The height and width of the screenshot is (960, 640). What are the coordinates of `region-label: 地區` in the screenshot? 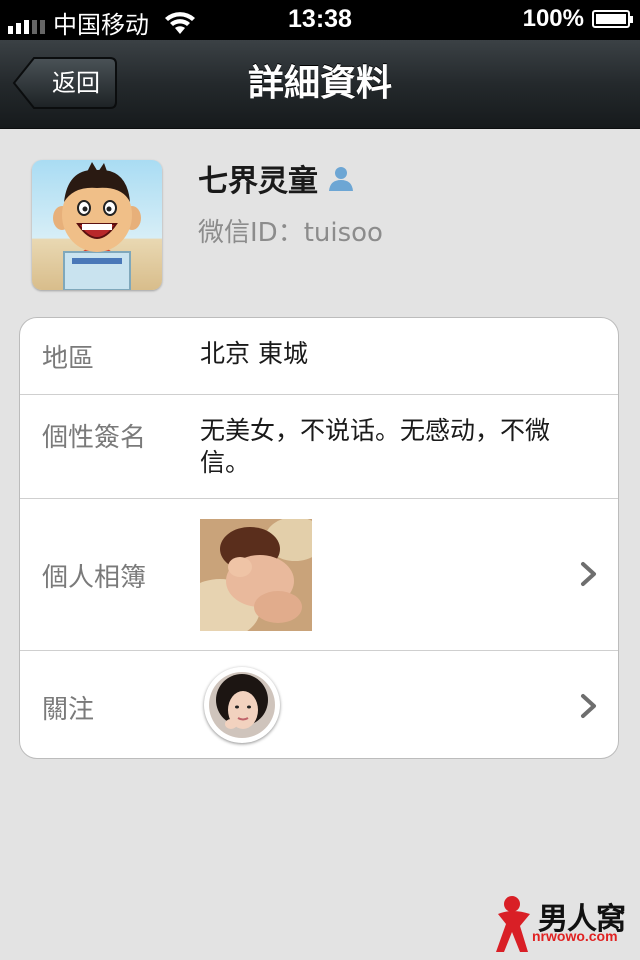 It's located at (68, 359).